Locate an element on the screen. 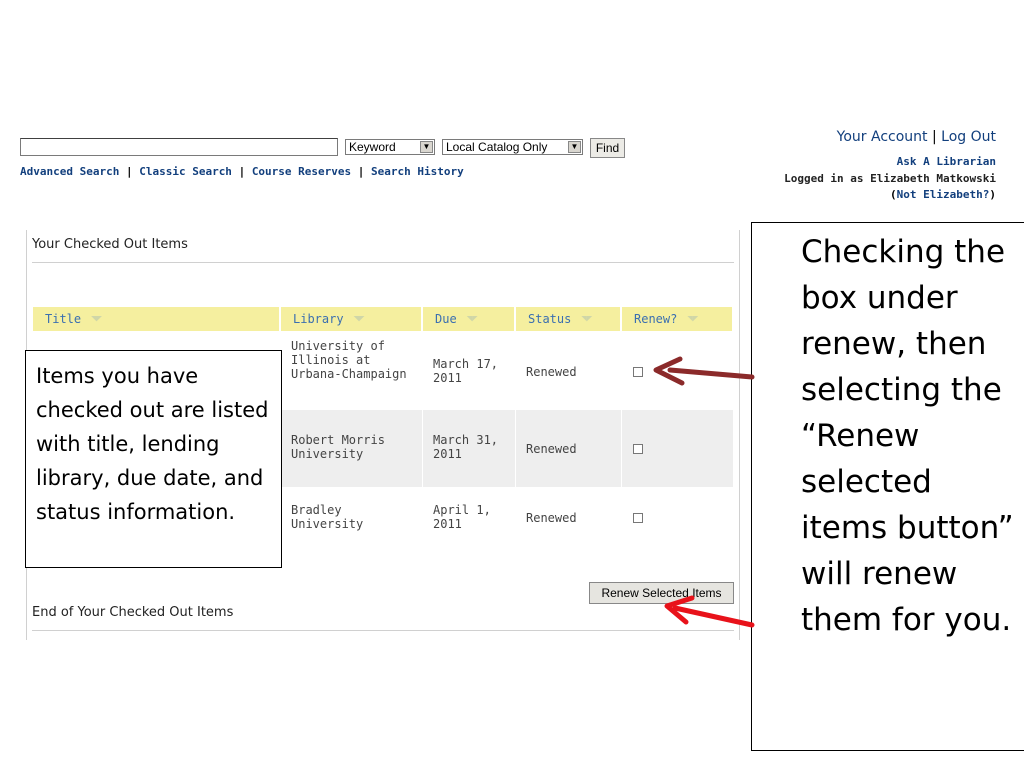 The height and width of the screenshot is (768, 1024). arrow-to-renew-button is located at coordinates (709, 611).